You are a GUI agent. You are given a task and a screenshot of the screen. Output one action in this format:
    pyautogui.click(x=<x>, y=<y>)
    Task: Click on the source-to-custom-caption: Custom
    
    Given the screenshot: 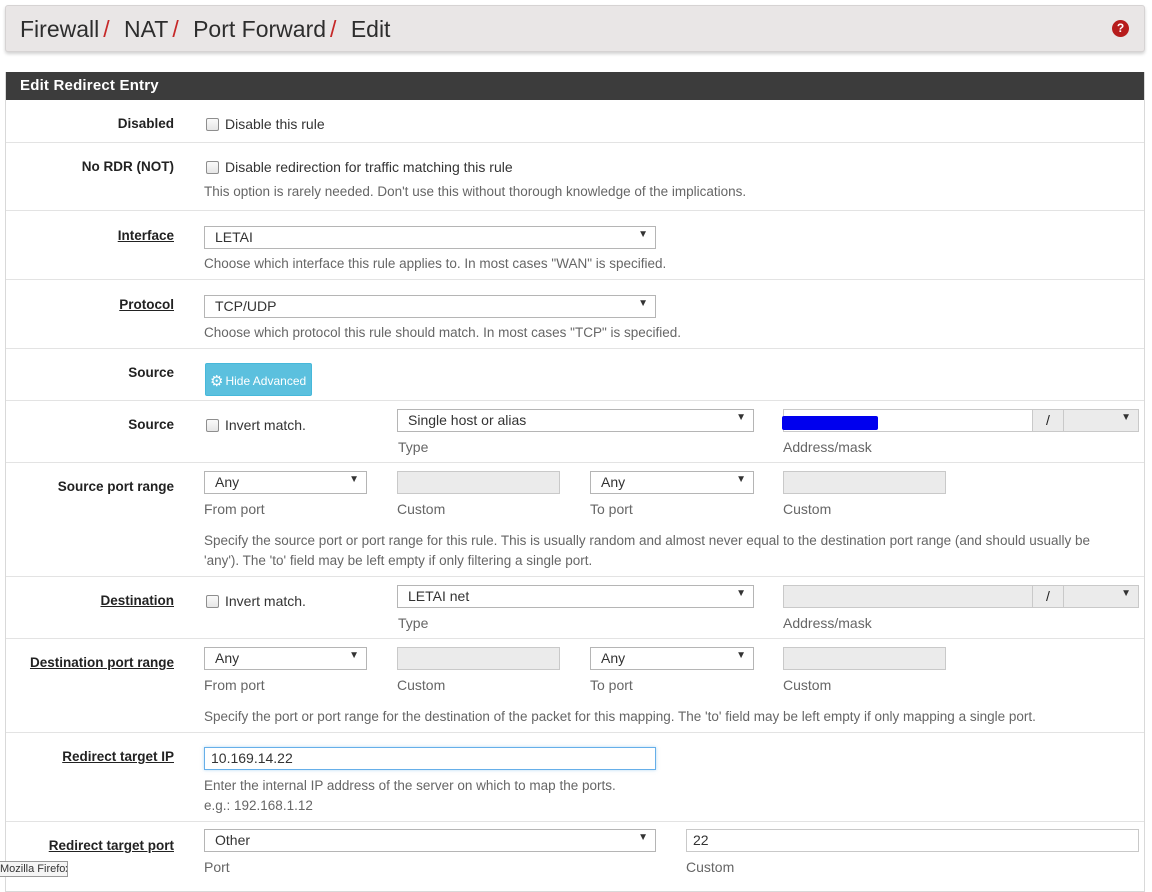 What is the action you would take?
    pyautogui.click(x=807, y=509)
    